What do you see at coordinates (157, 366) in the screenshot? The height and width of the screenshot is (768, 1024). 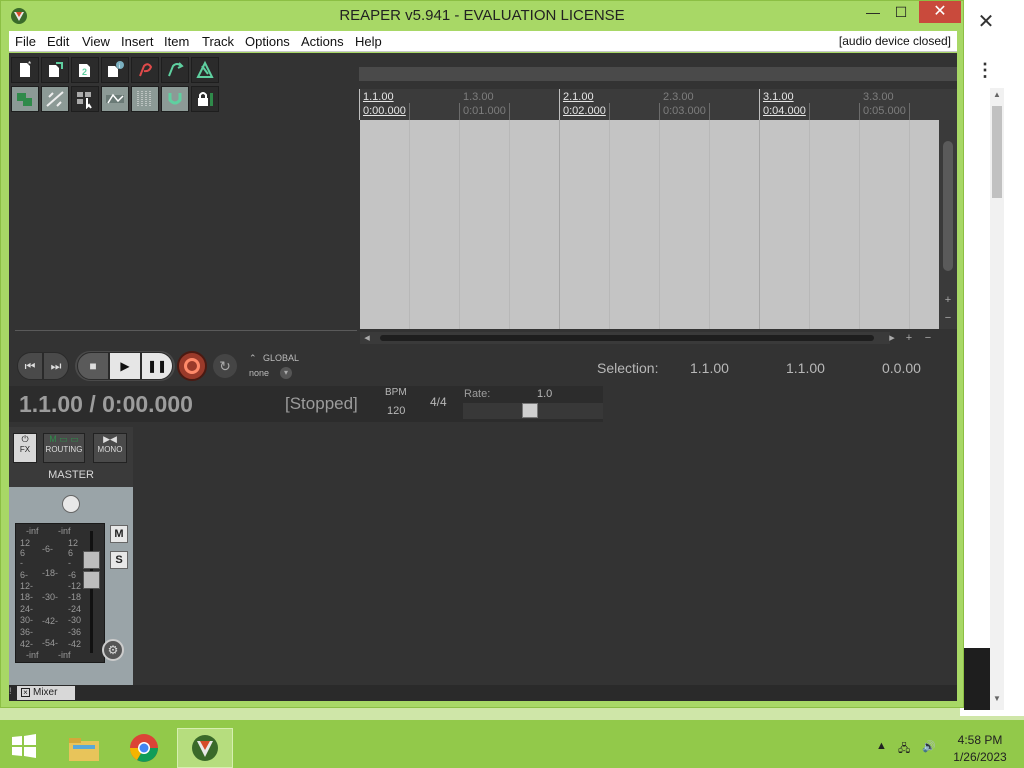 I see `pause-button: ❚❚` at bounding box center [157, 366].